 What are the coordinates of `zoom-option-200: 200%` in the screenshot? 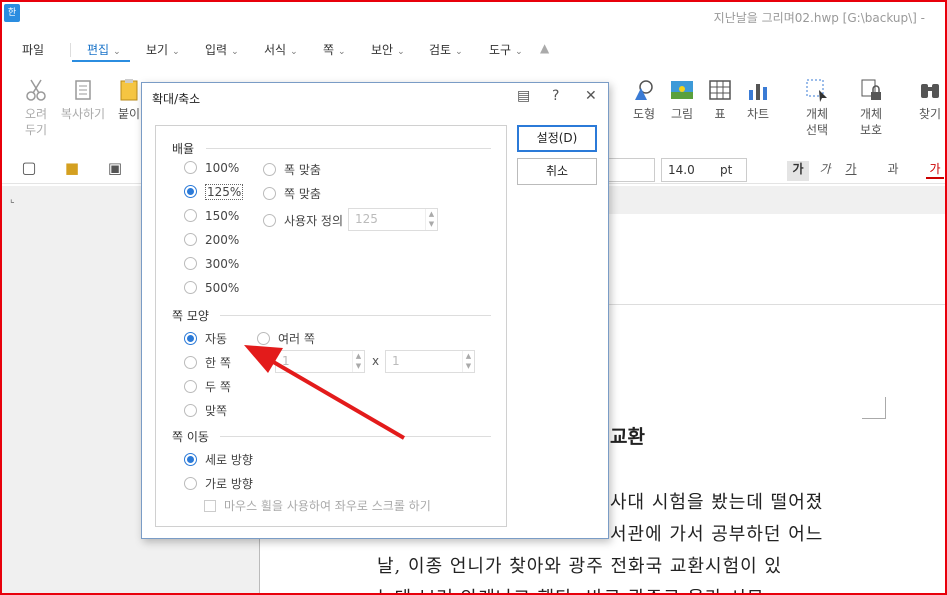 It's located at (211, 240).